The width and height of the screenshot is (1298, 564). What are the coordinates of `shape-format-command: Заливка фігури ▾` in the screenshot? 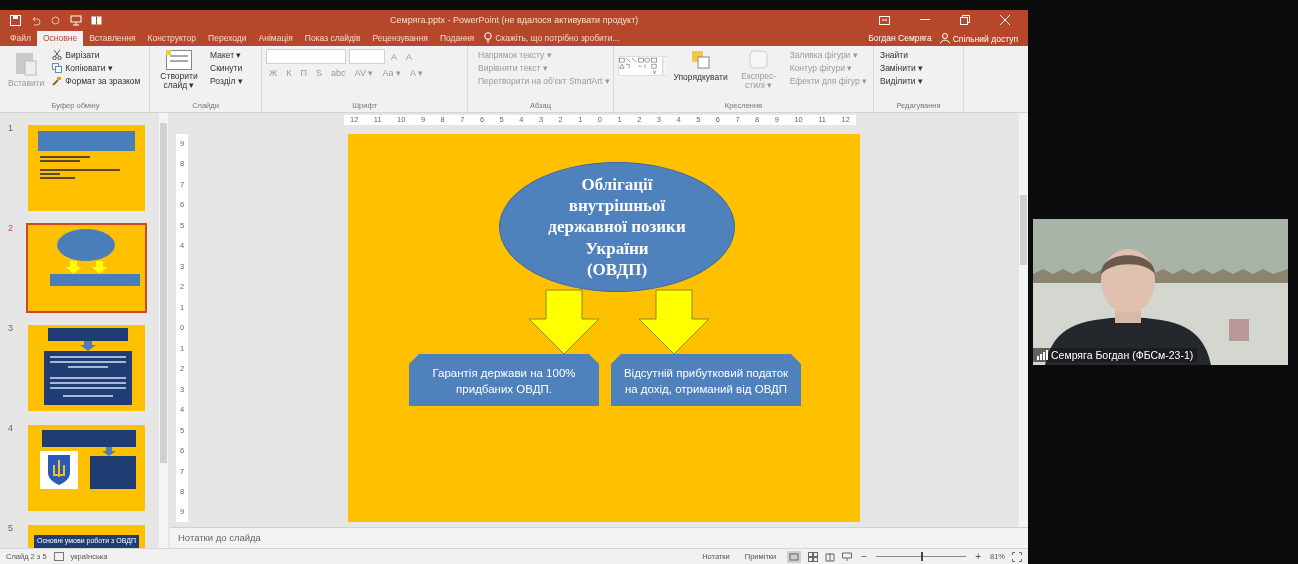 It's located at (828, 55).